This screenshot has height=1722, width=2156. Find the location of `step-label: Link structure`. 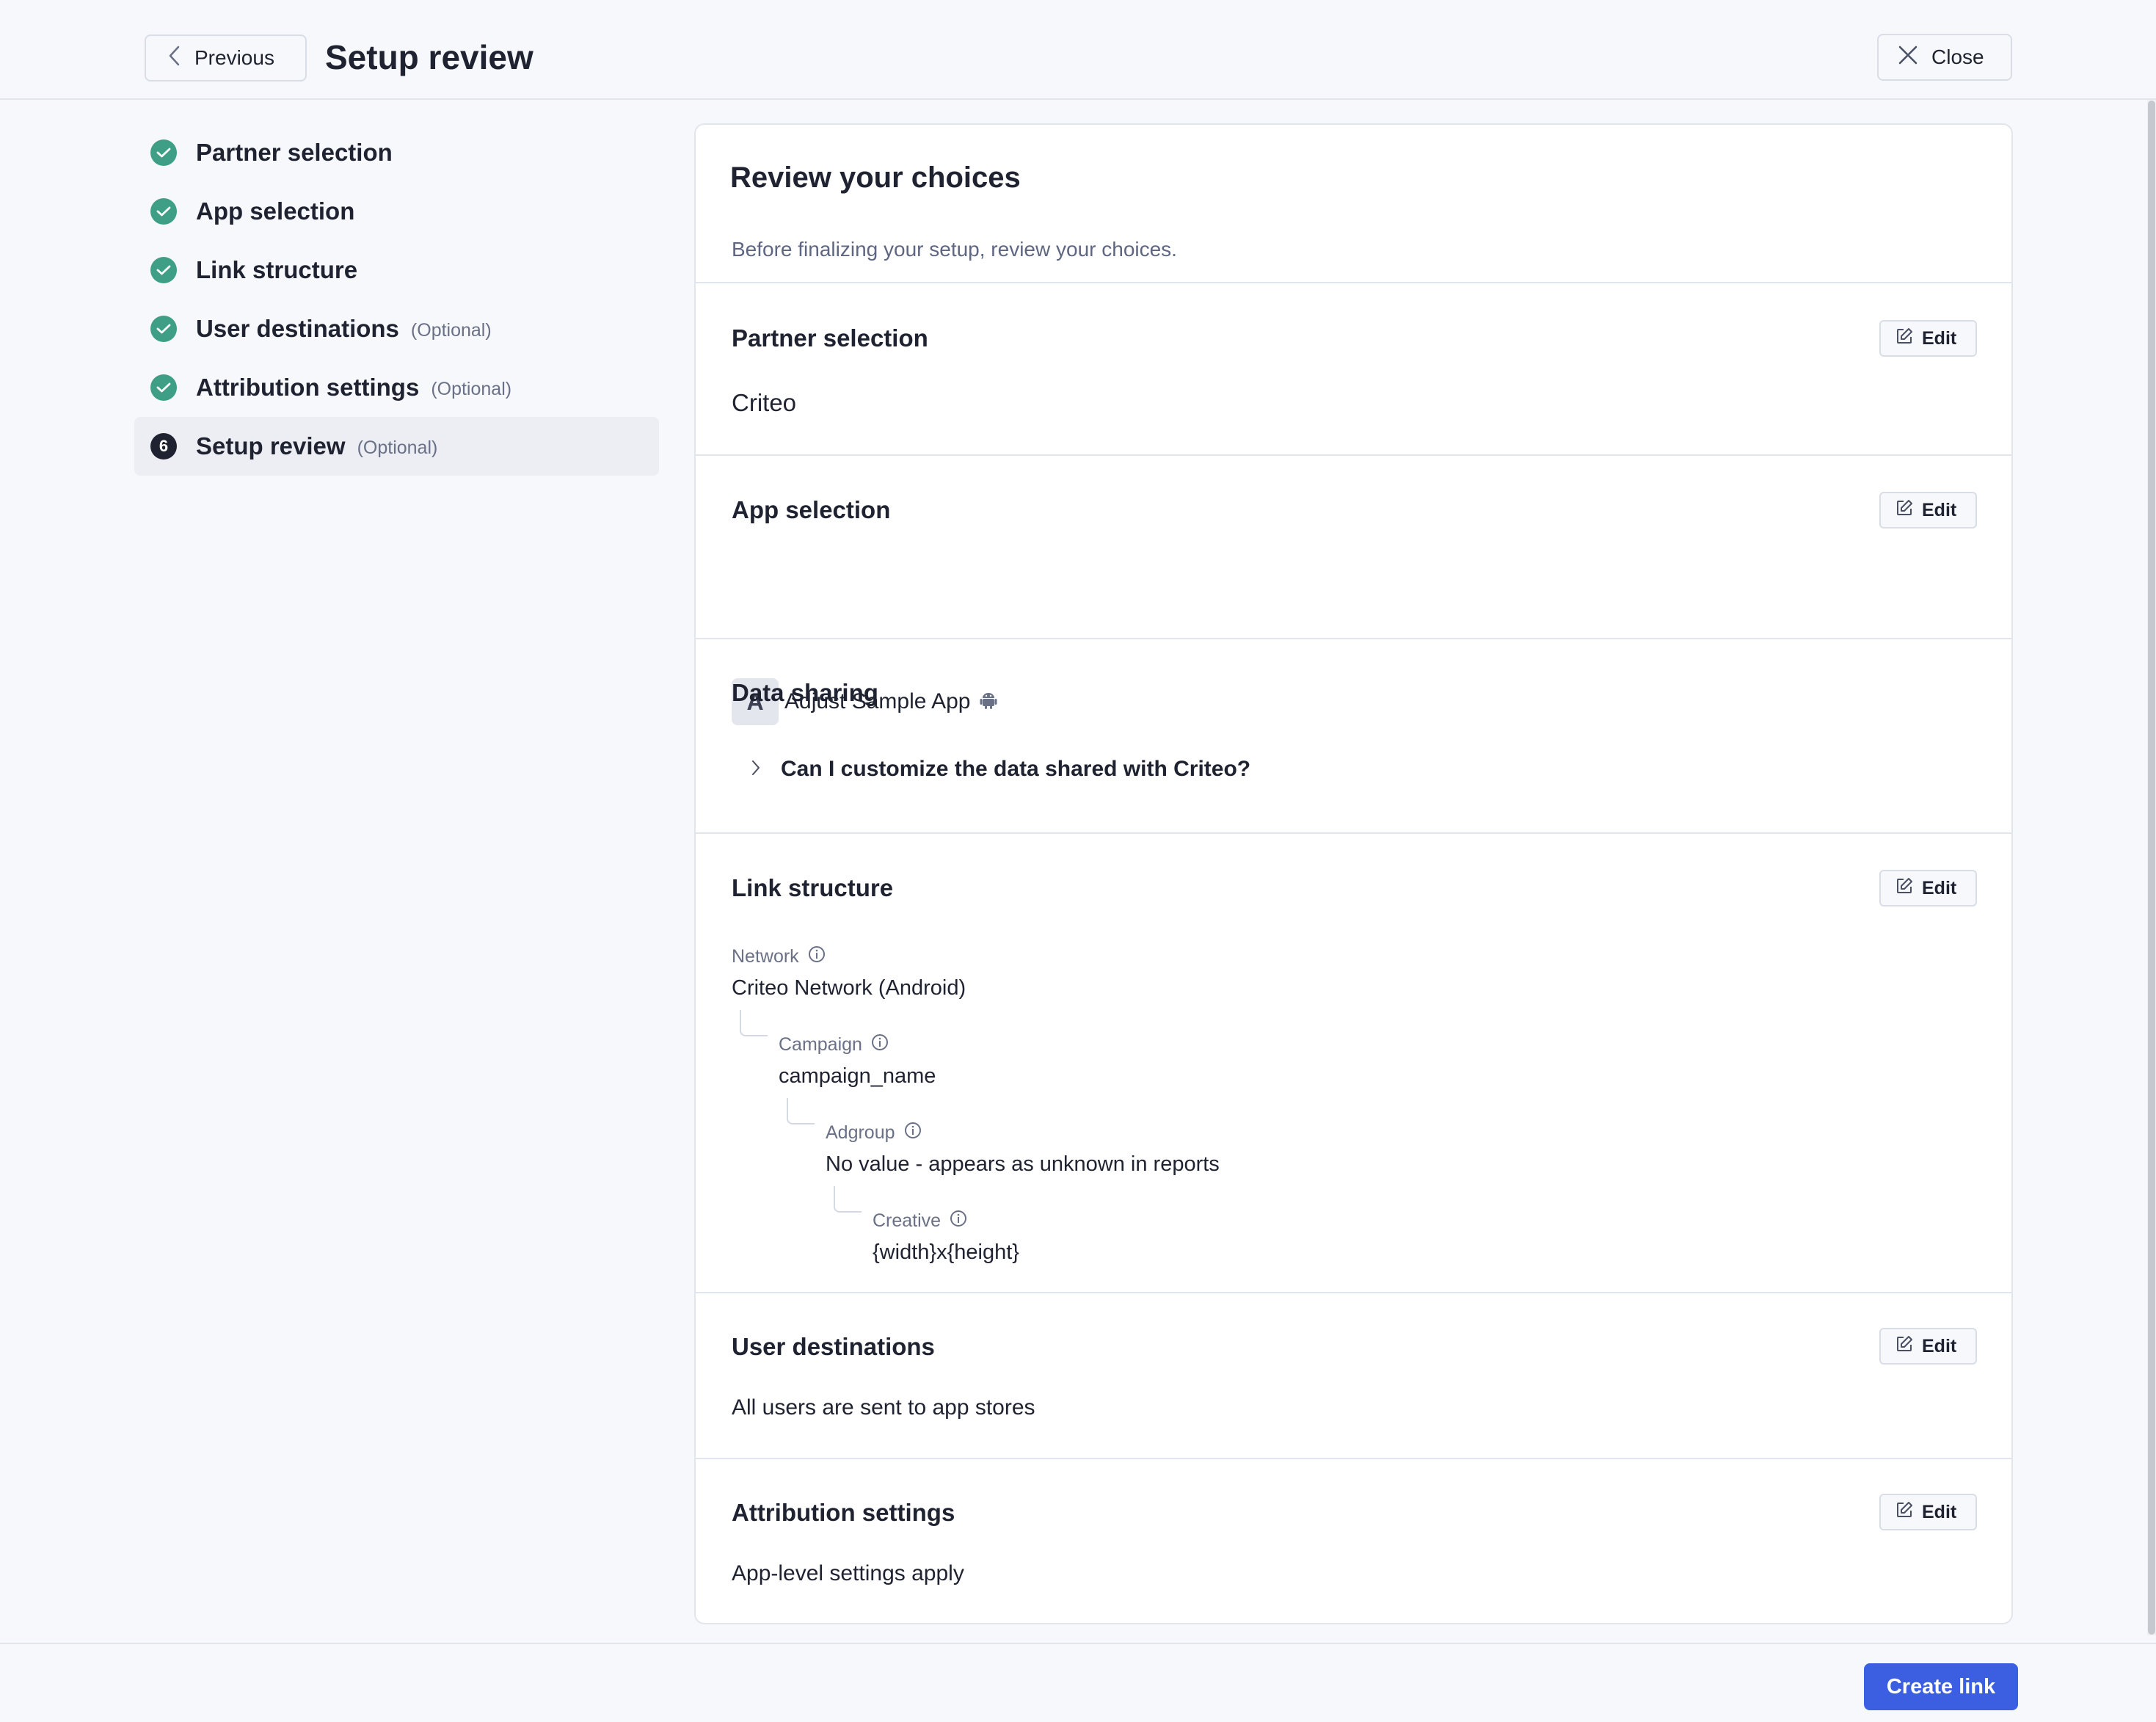

step-label: Link structure is located at coordinates (277, 269).